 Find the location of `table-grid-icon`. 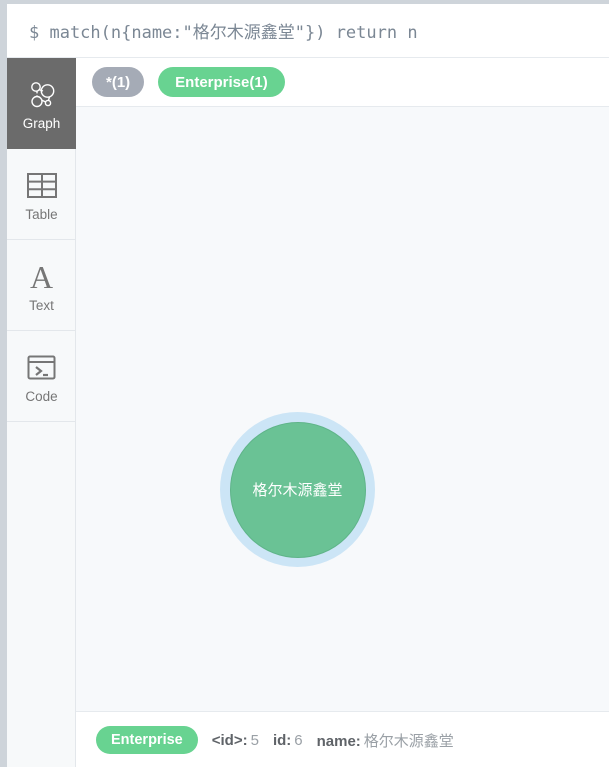

table-grid-icon is located at coordinates (41, 186).